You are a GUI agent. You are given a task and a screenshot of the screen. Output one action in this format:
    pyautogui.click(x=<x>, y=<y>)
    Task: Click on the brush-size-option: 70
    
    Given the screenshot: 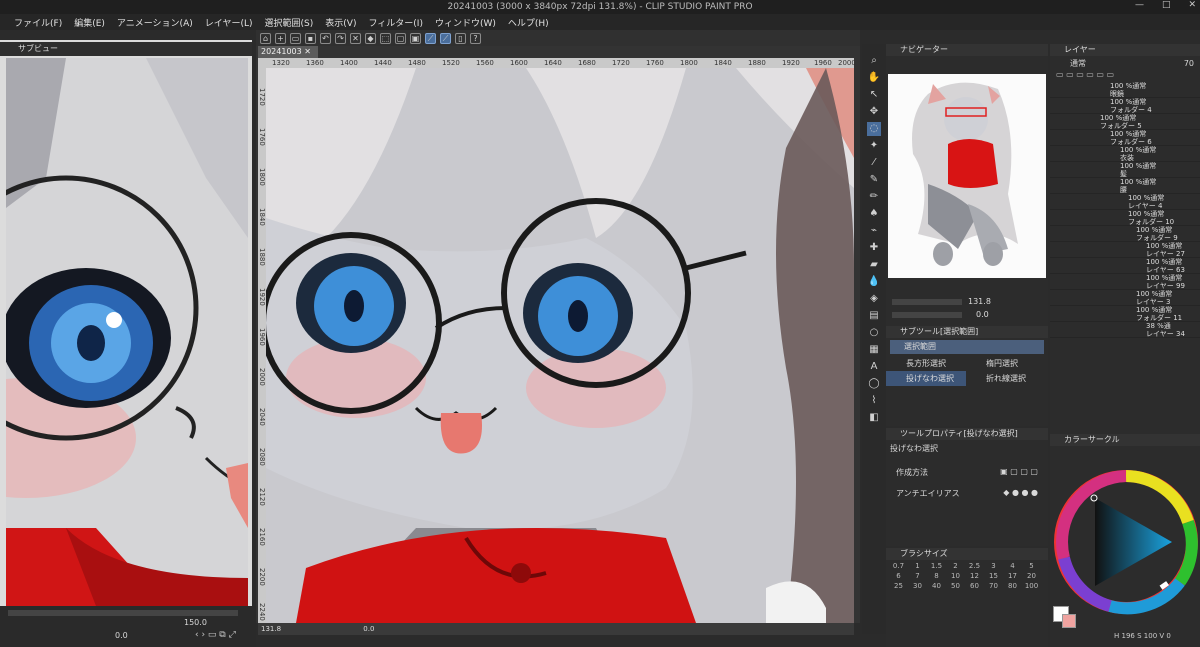 What is the action you would take?
    pyautogui.click(x=993, y=586)
    